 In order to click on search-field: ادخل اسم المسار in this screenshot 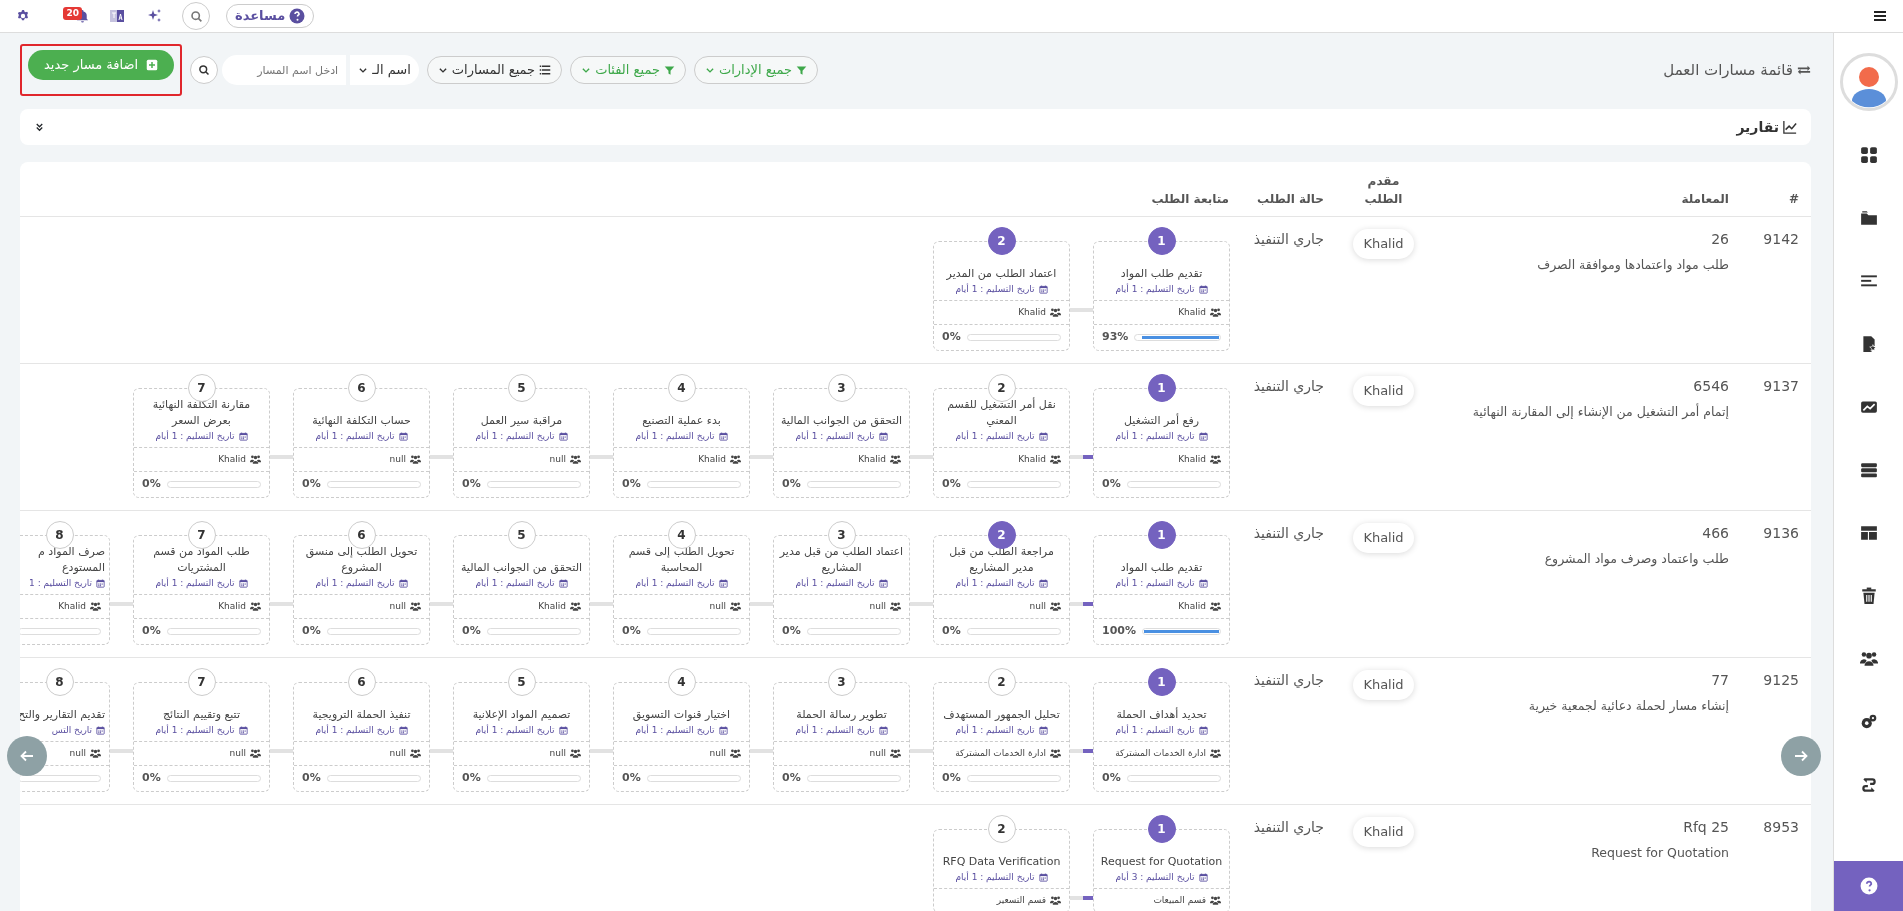, I will do `click(284, 70)`.